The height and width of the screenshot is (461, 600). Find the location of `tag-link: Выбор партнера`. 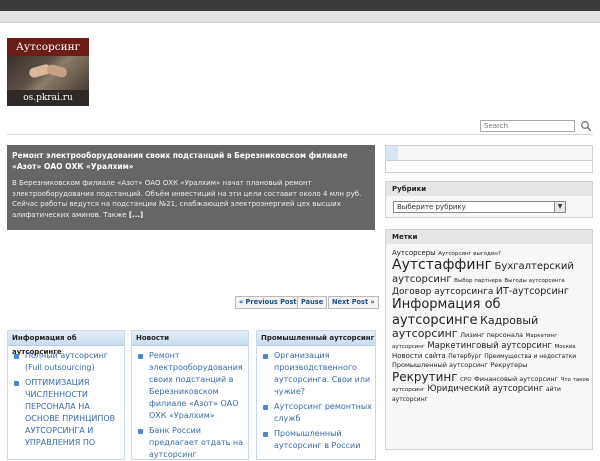

tag-link: Выбор партнера is located at coordinates (478, 281).